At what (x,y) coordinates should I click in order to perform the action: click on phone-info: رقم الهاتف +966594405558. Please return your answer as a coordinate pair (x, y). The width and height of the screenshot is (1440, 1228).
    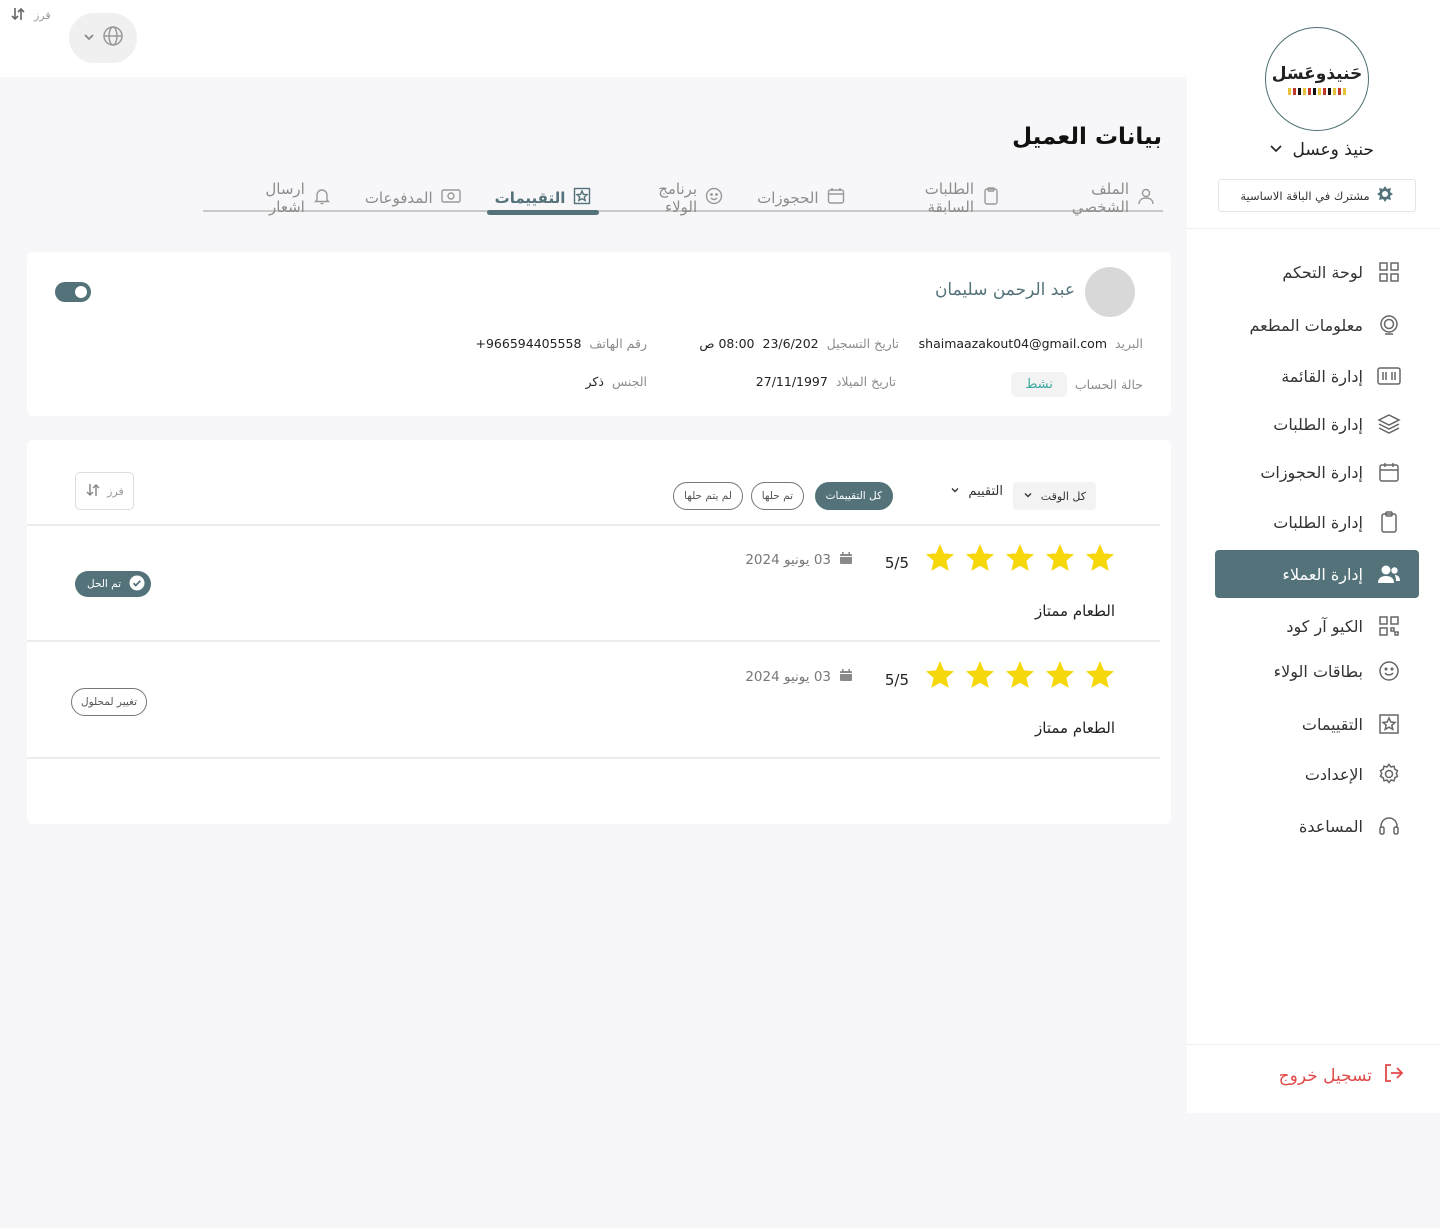
    Looking at the image, I should click on (562, 343).